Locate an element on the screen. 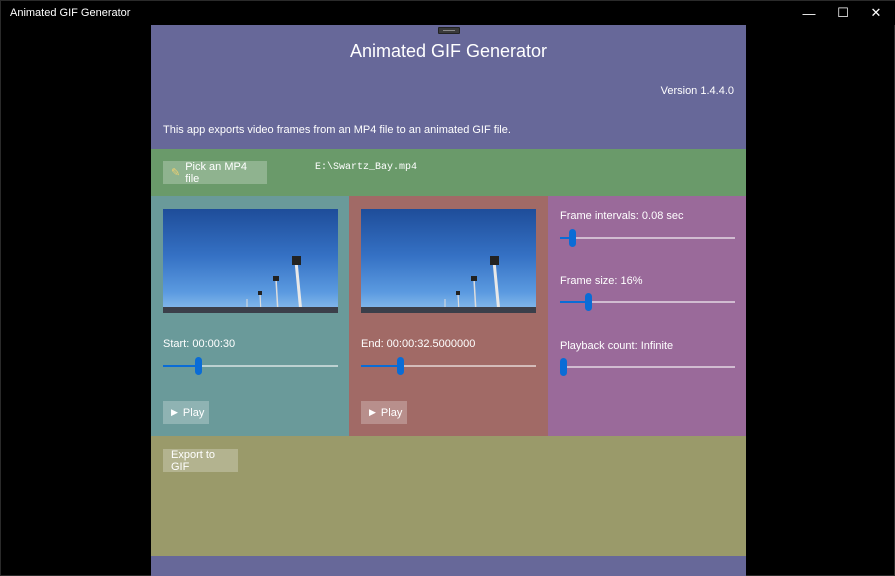 This screenshot has width=895, height=576. title-bar: Animated GIF Generator — ☐ ✕ is located at coordinates (448, 13).